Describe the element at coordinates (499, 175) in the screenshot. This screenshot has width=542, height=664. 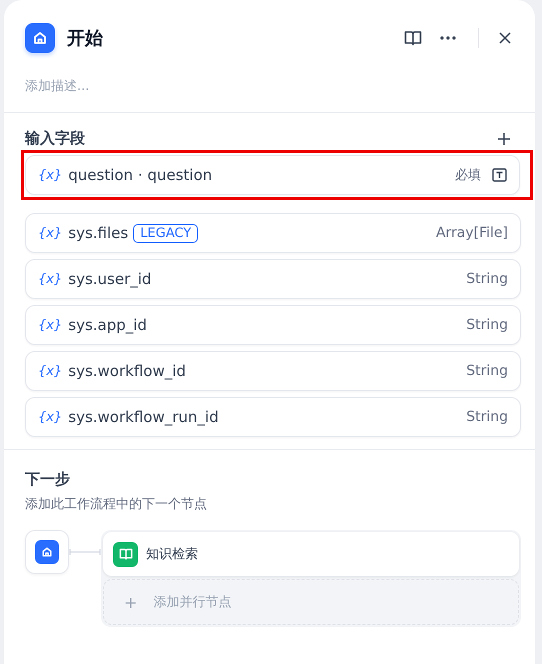
I see `text-type-icon` at that location.